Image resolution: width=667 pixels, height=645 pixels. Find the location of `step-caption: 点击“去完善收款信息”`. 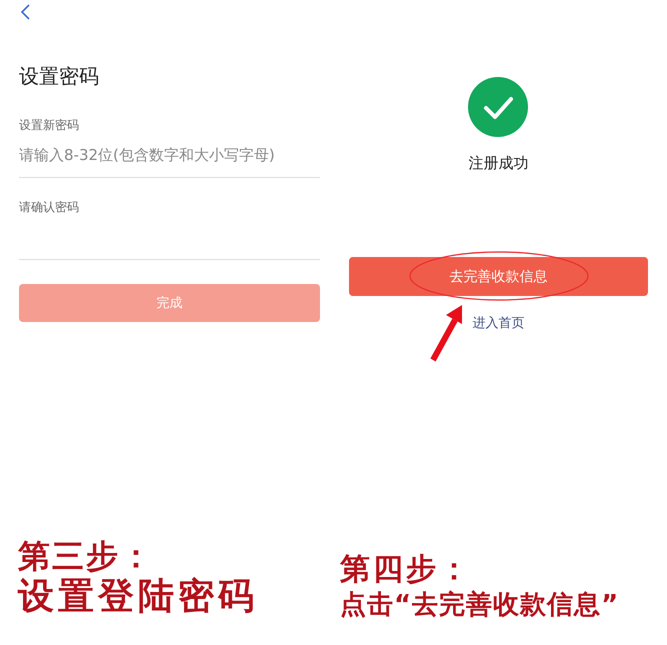

step-caption: 点击“去完善收款信息” is located at coordinates (480, 605).